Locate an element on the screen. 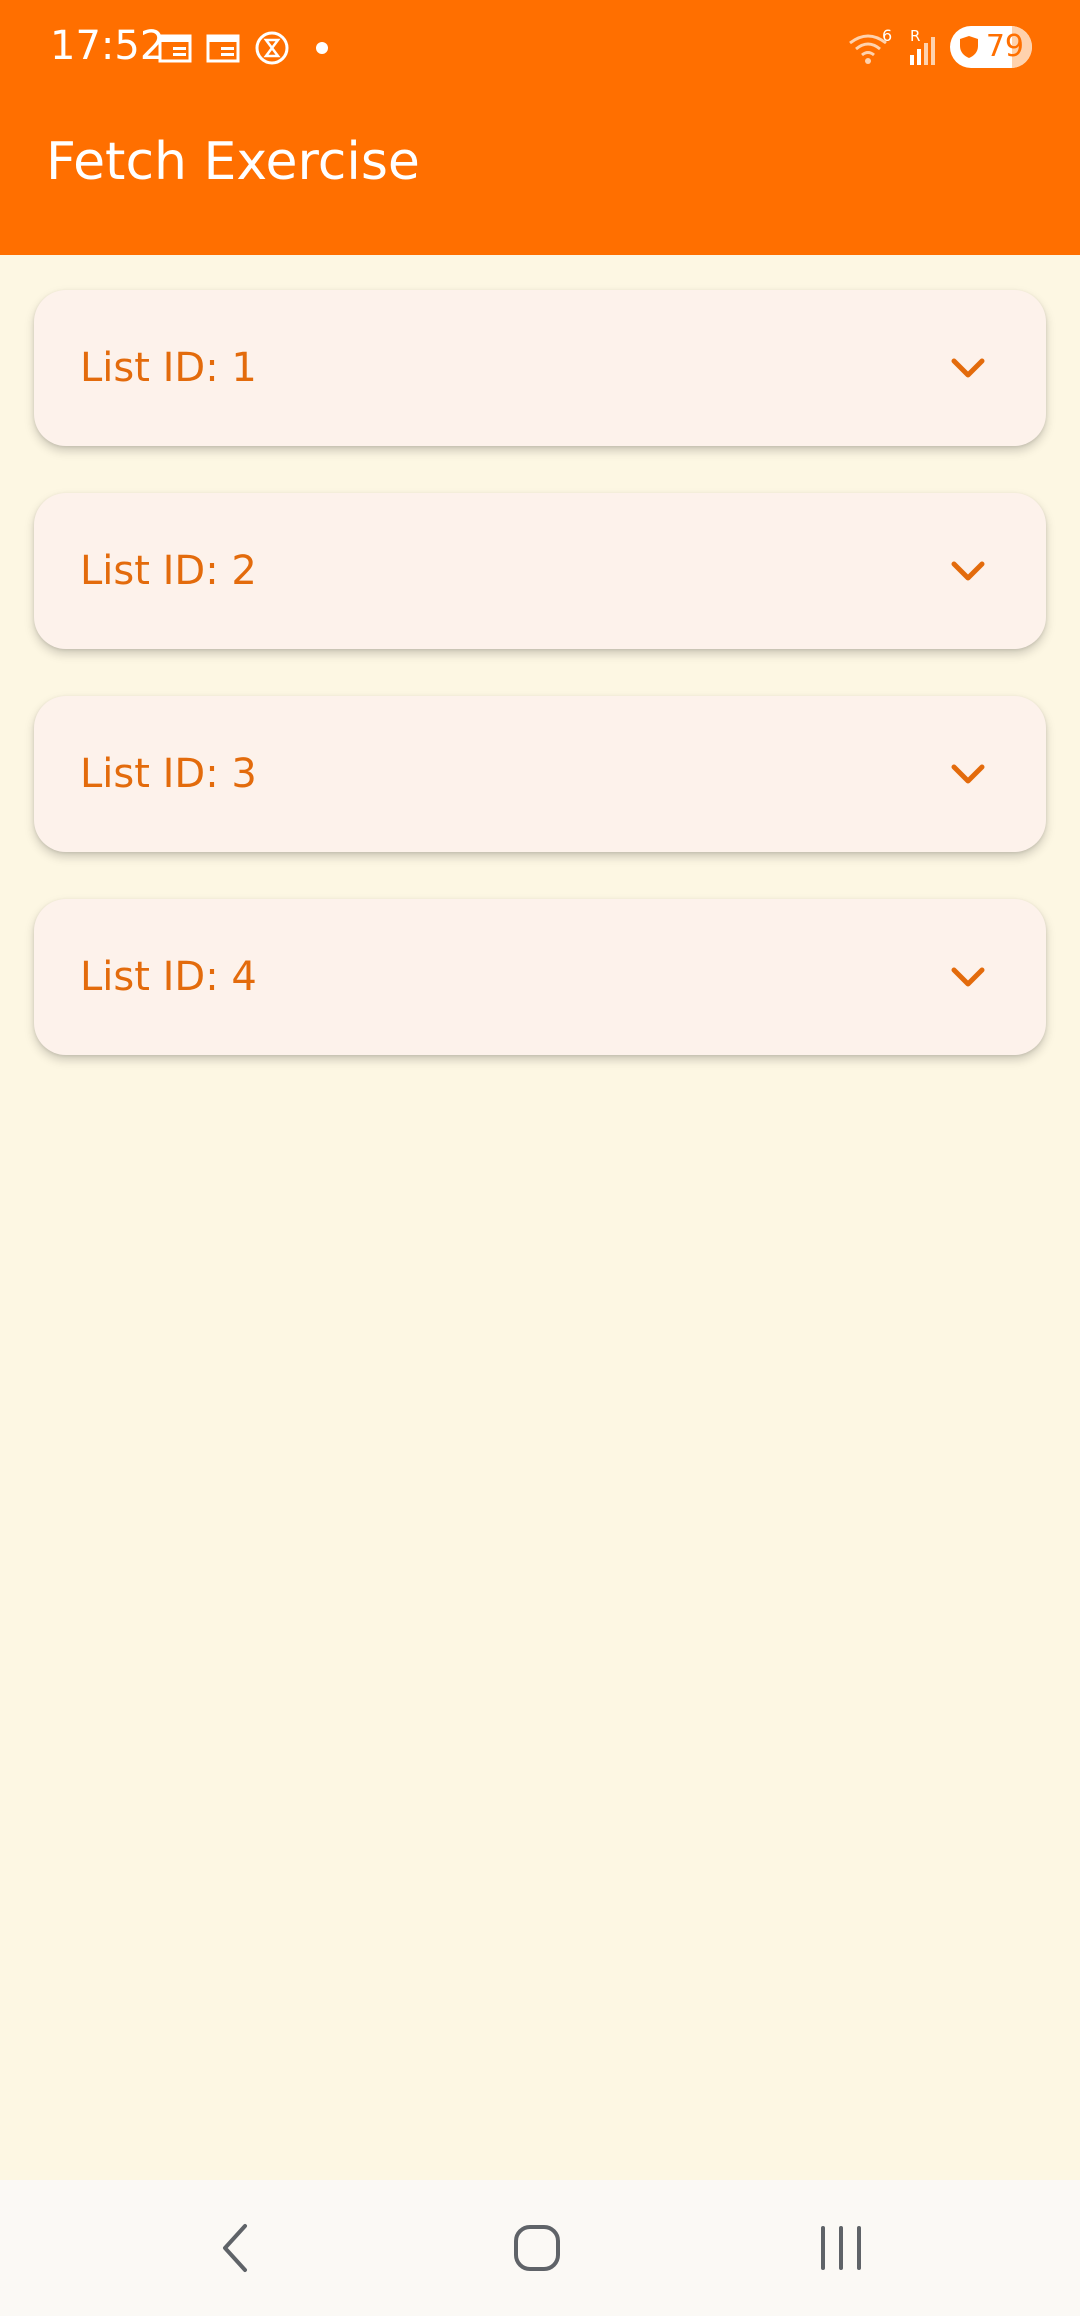 This screenshot has width=1080, height=2316. notification-dot-icon is located at coordinates (322, 48).